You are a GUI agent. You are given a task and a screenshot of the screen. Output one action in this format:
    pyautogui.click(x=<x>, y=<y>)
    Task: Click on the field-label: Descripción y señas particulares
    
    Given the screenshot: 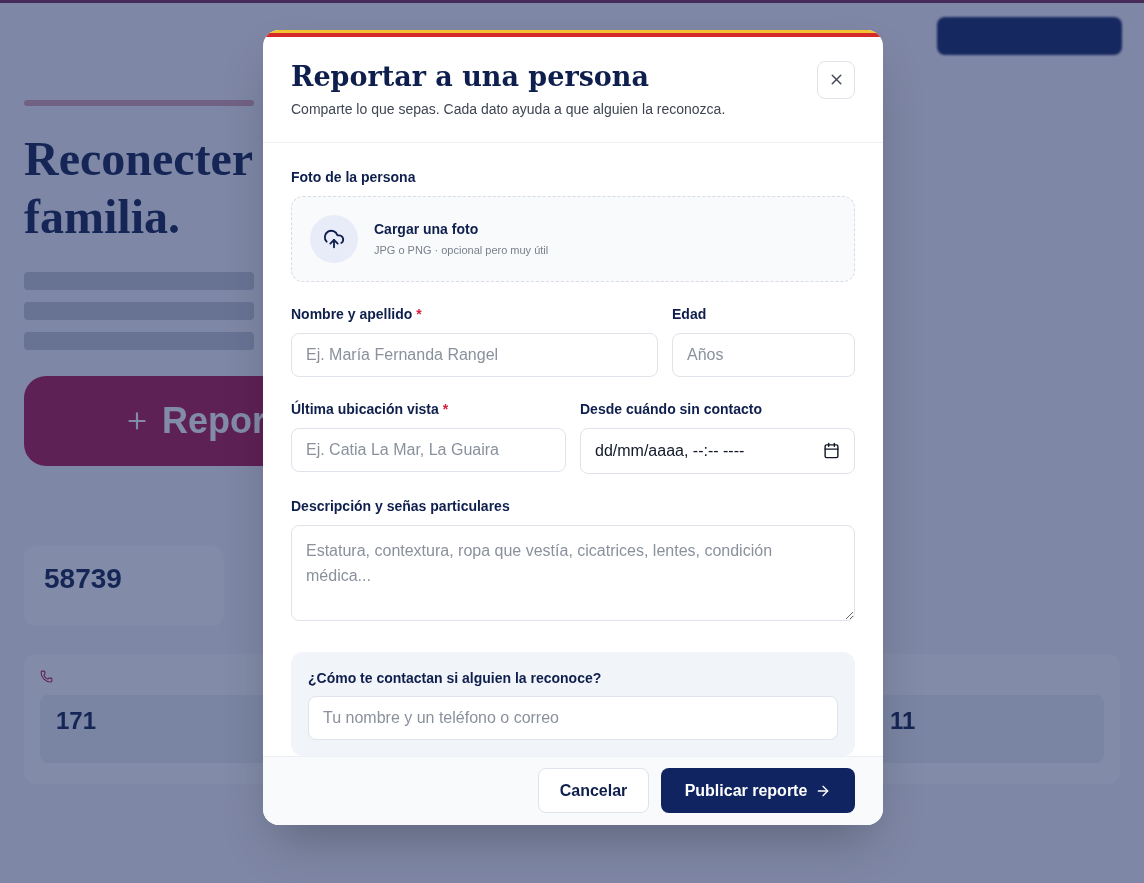 What is the action you would take?
    pyautogui.click(x=400, y=506)
    